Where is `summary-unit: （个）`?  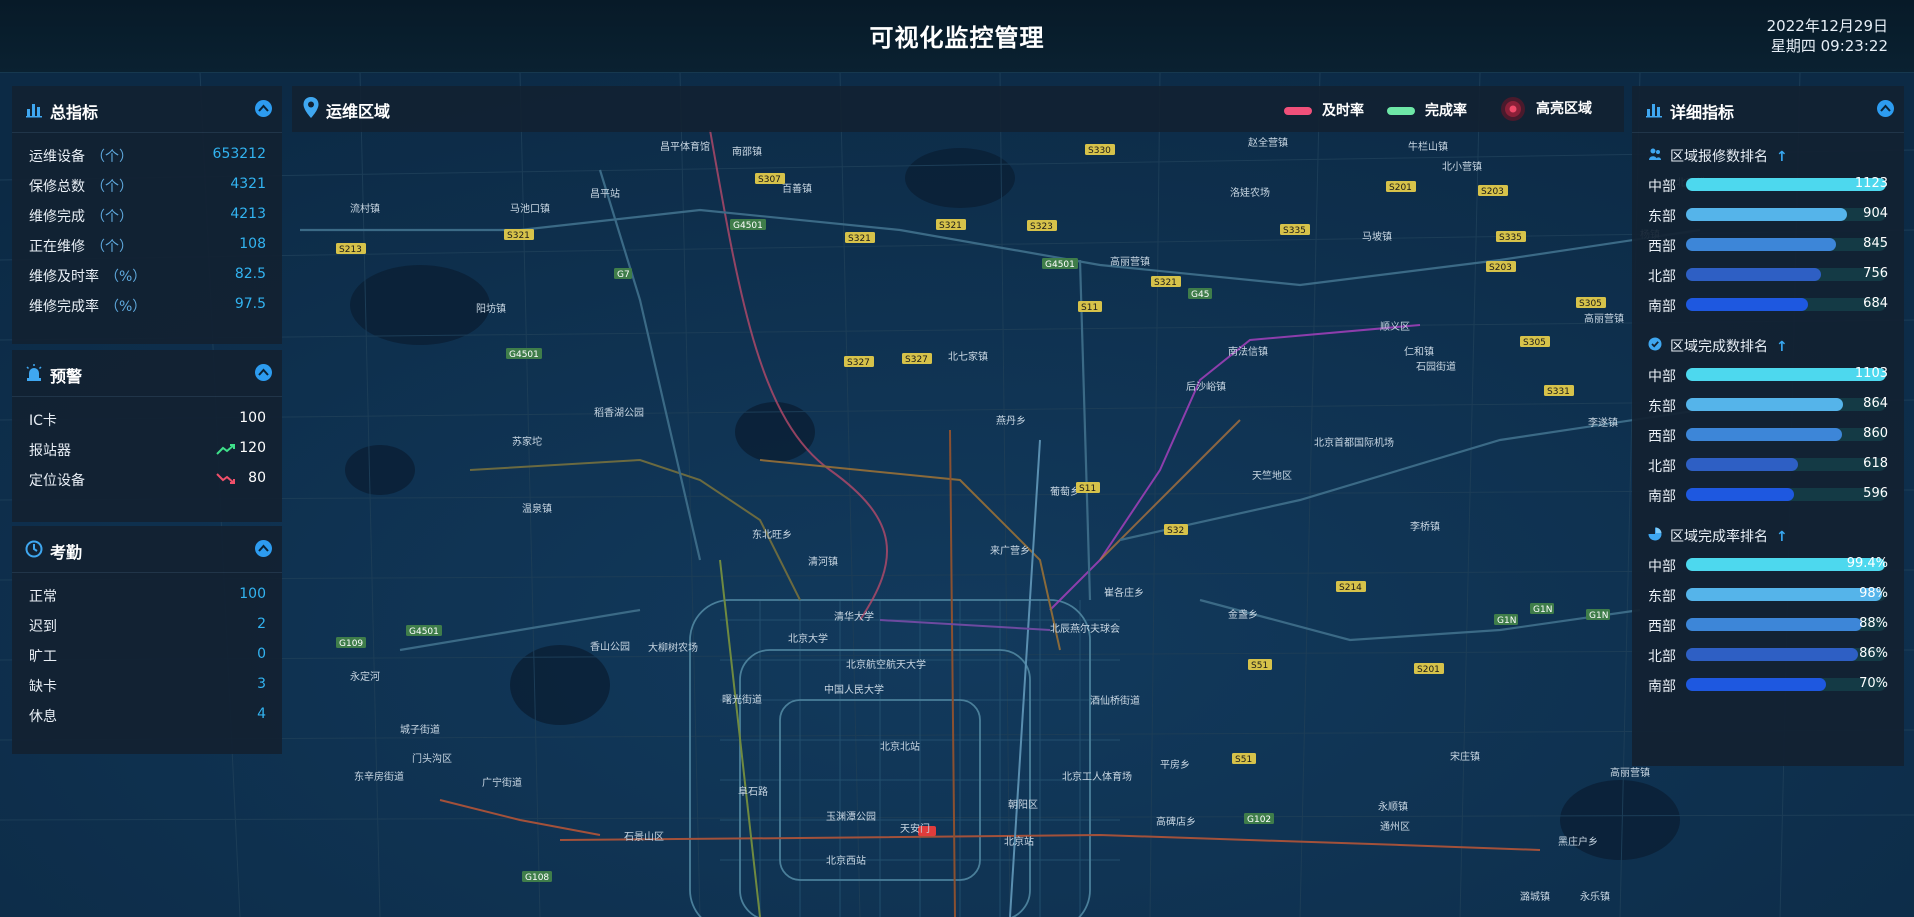 summary-unit: （个） is located at coordinates (112, 247).